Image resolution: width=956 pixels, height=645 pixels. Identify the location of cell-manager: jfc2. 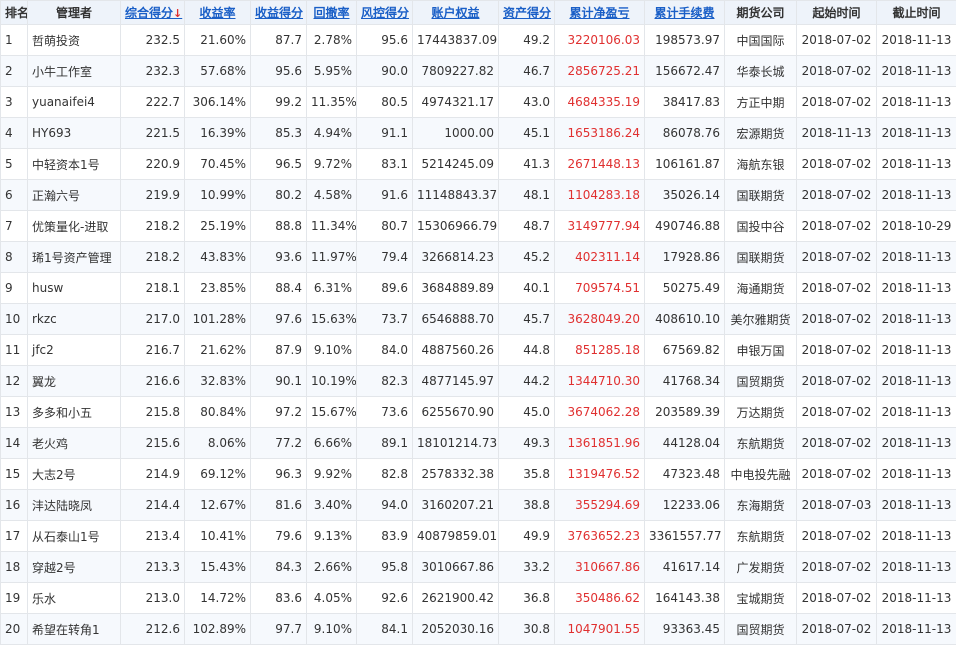
(74, 350).